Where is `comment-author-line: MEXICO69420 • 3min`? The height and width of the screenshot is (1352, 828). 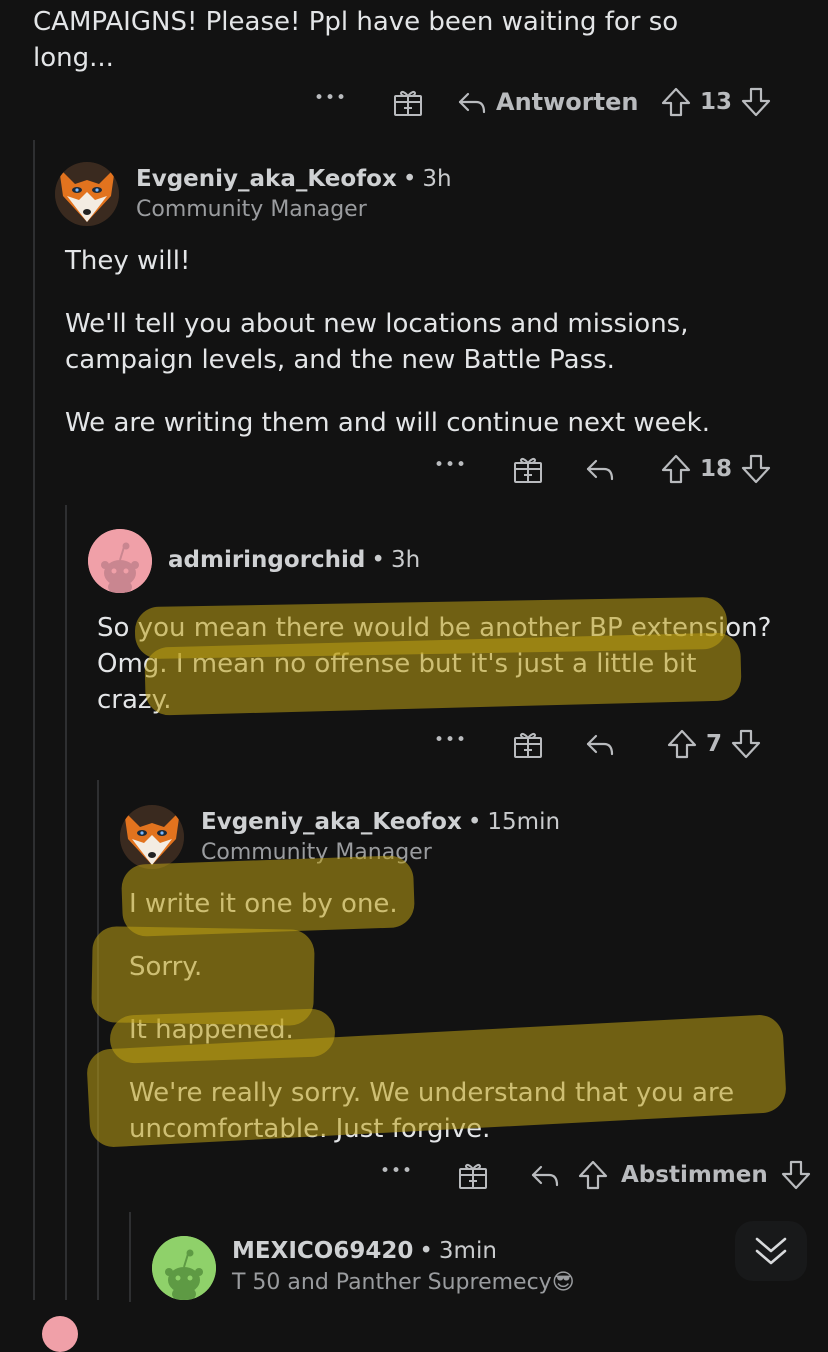
comment-author-line: MEXICO69420 • 3min is located at coordinates (364, 1251).